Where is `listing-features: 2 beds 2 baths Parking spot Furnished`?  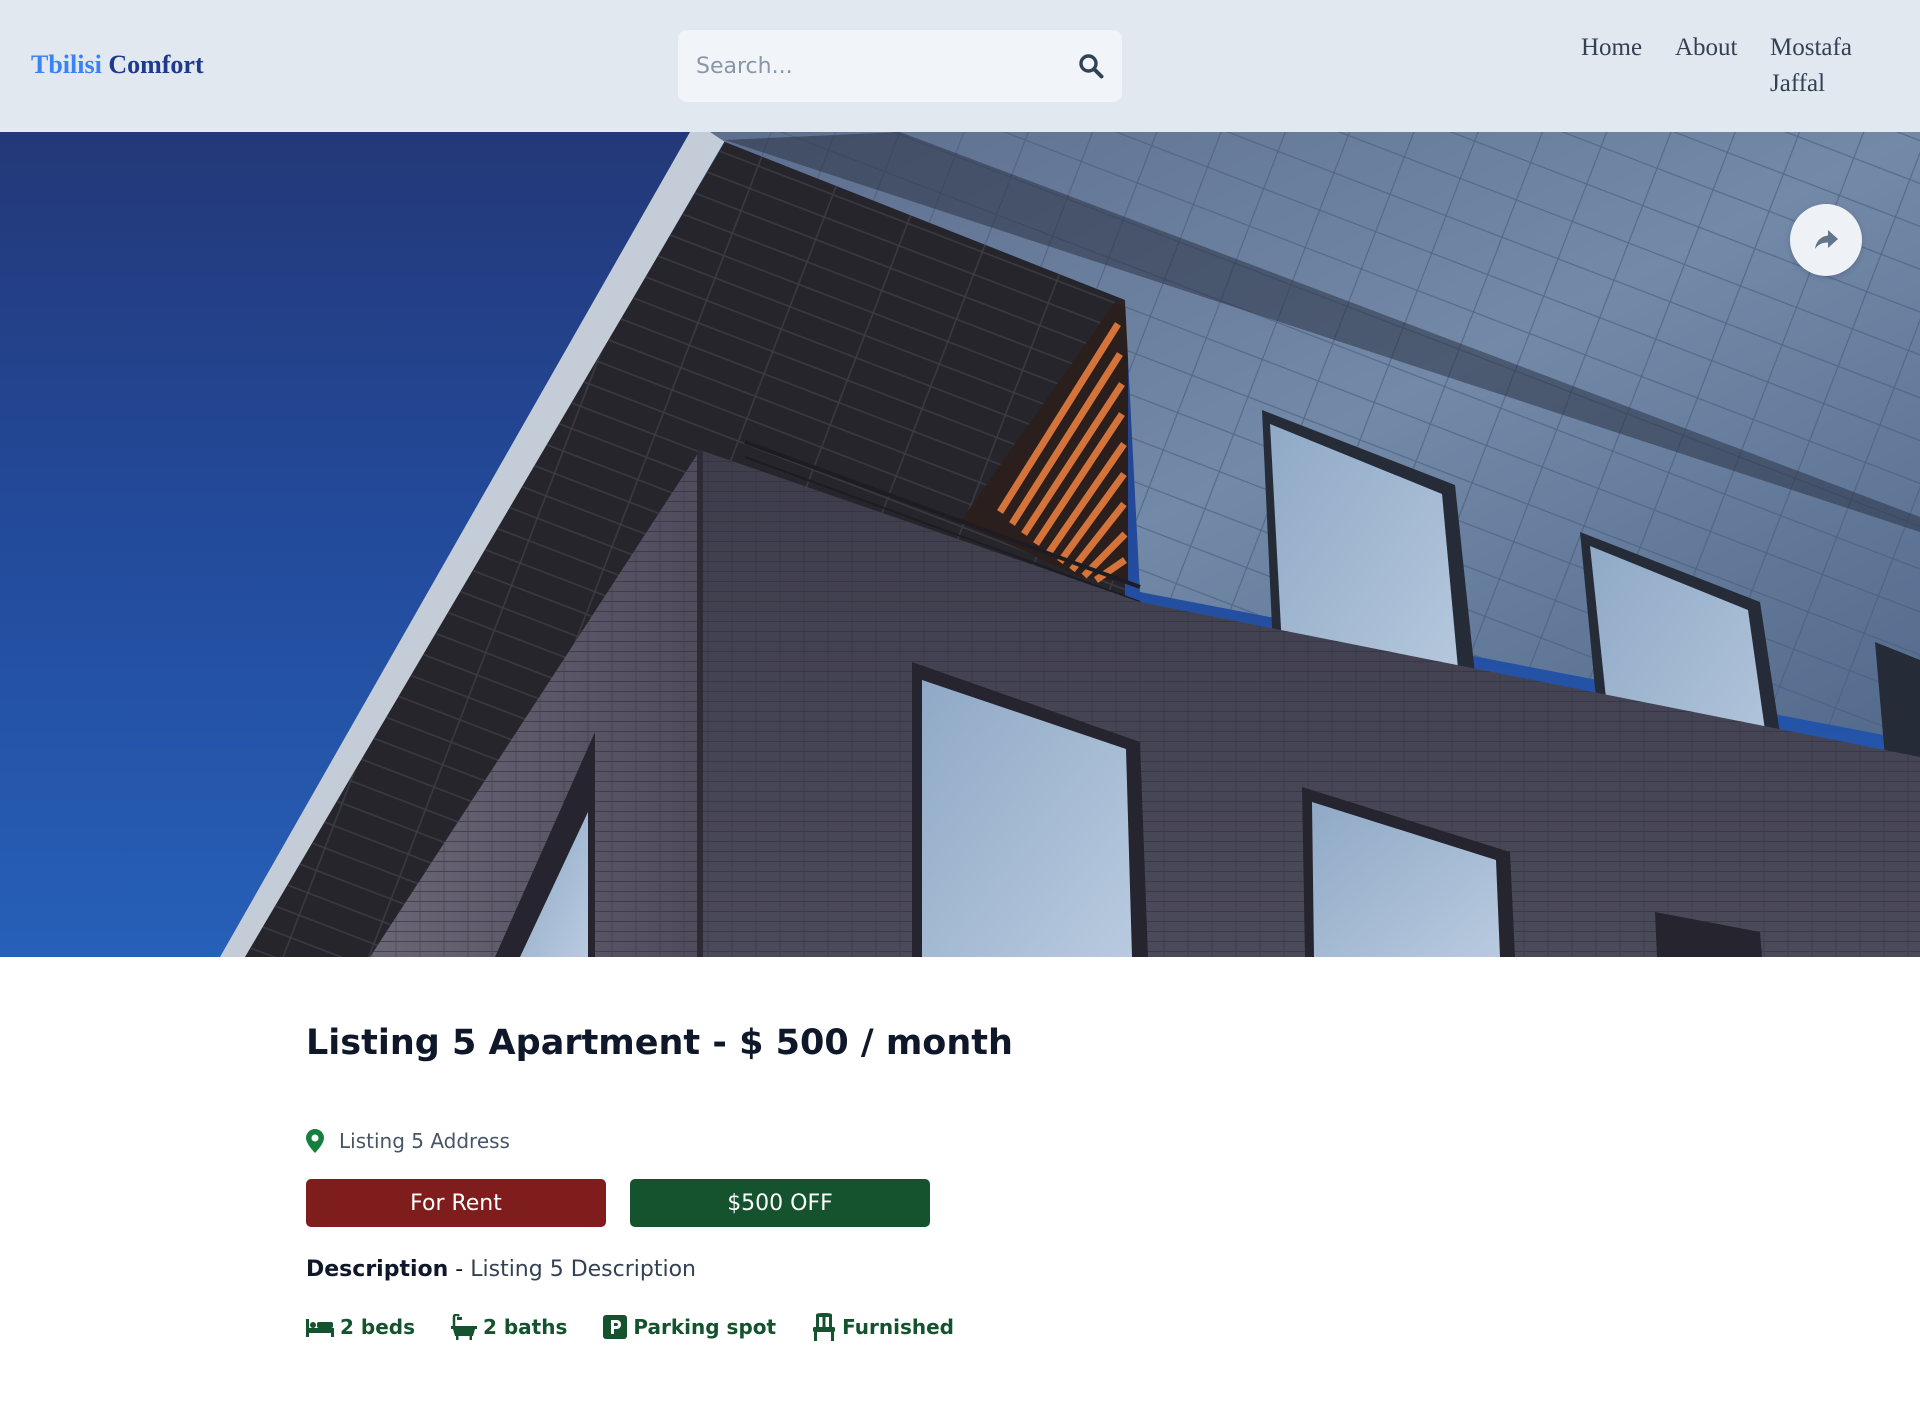
listing-features: 2 beds 2 baths Parking spot Furnished is located at coordinates (648, 1327).